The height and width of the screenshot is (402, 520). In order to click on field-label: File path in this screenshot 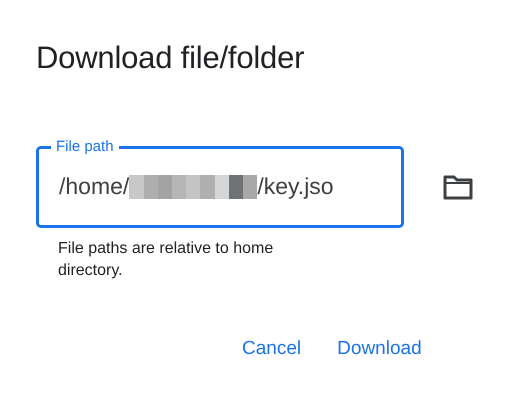, I will do `click(85, 147)`.